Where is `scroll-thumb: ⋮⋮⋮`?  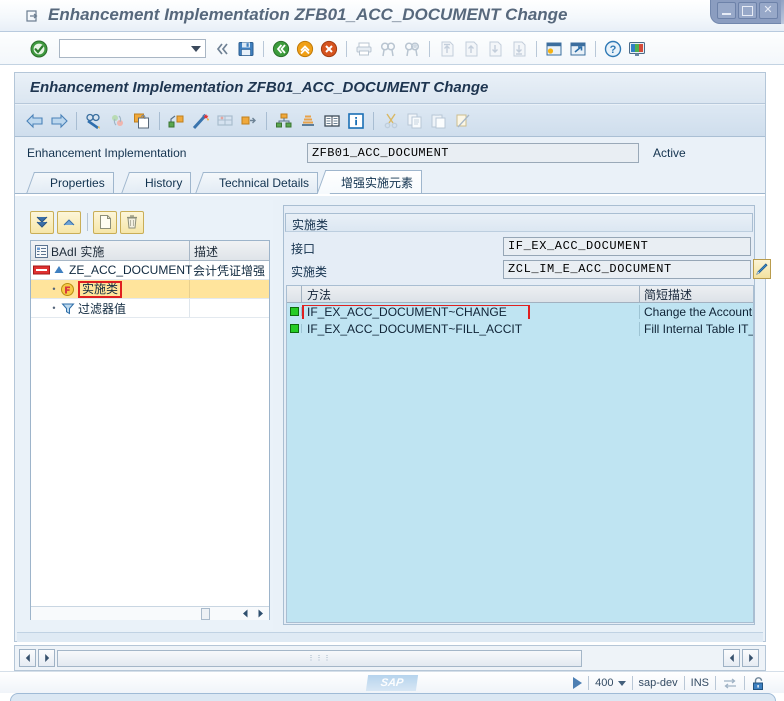 scroll-thumb: ⋮⋮⋮ is located at coordinates (319, 658).